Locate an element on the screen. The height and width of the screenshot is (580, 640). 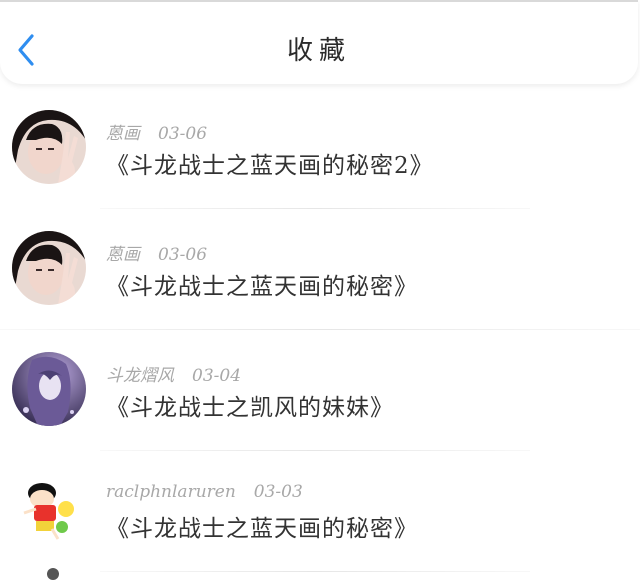
top-bar: 收藏 is located at coordinates (319, 42).